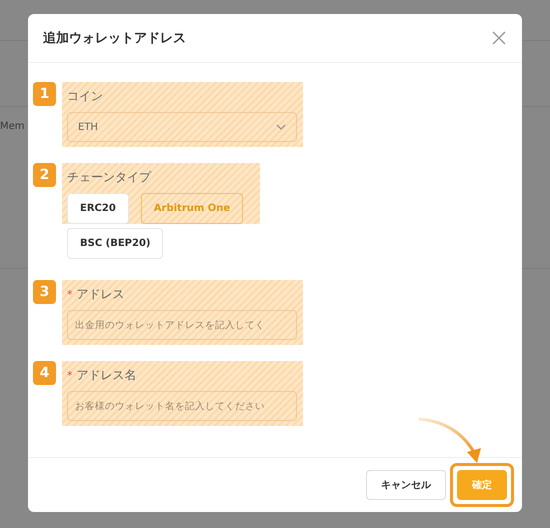 The height and width of the screenshot is (528, 550). I want to click on dialog-title: 追加ウォレットアドレス, so click(114, 38).